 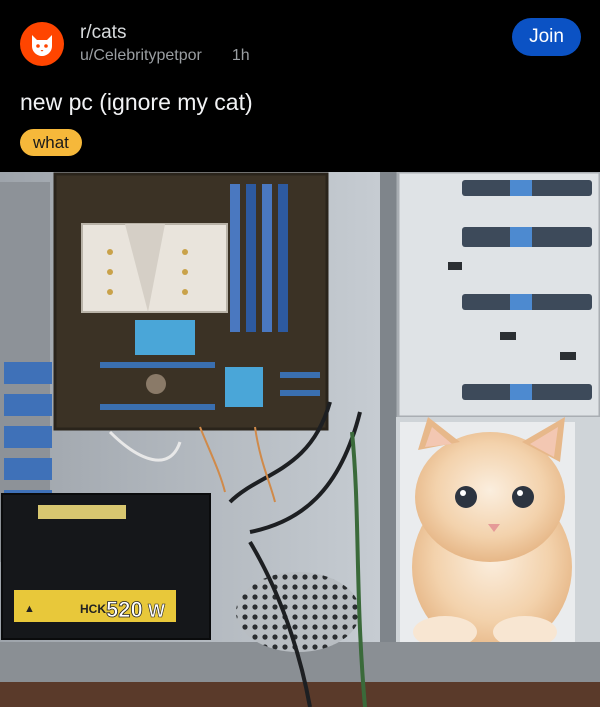 I want to click on join-button: Join, so click(x=546, y=37).